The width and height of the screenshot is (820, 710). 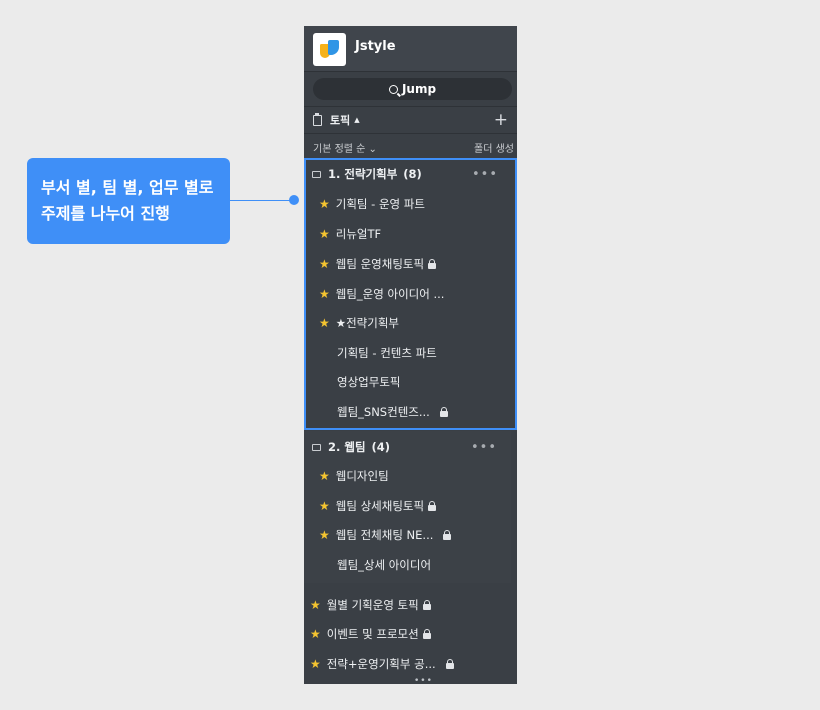 I want to click on topic-label: 웹팀 운영채팅토픽, so click(x=380, y=264).